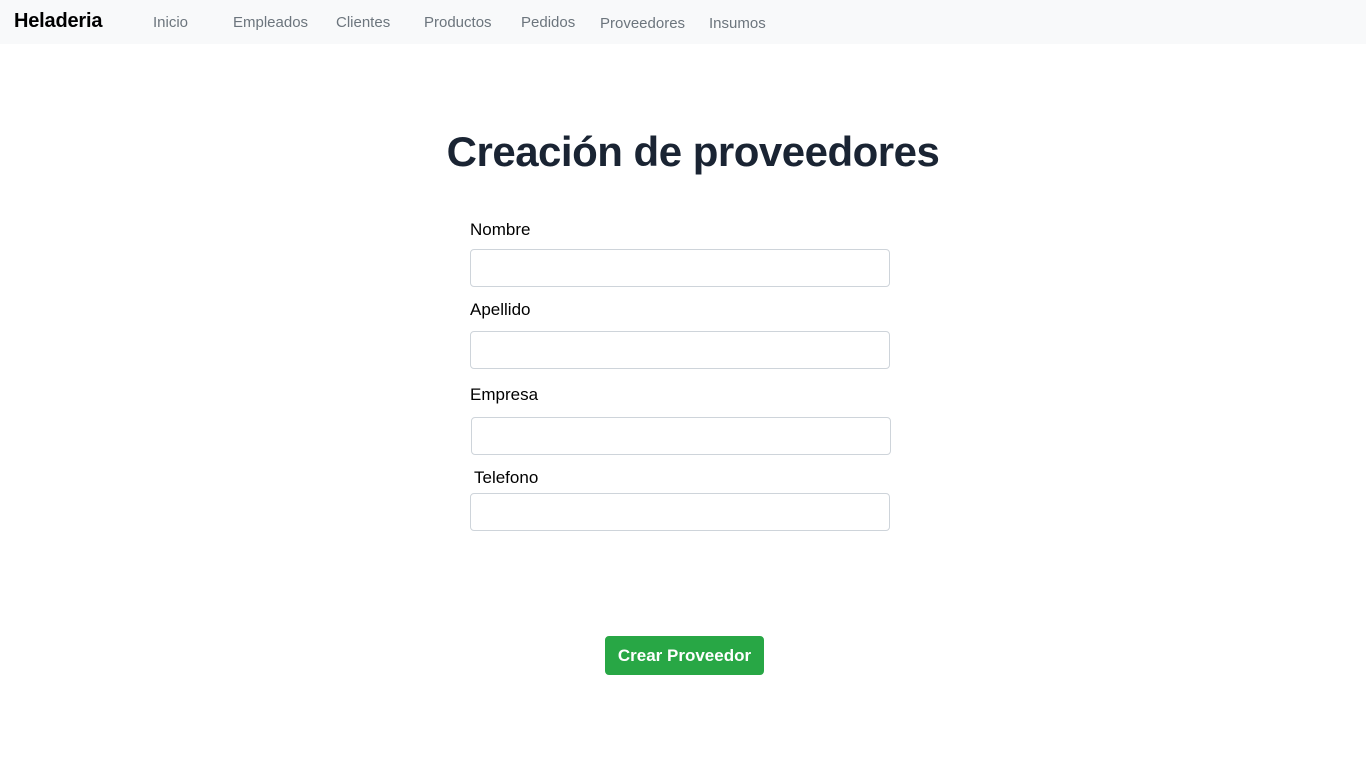 Image resolution: width=1366 pixels, height=768 pixels. Describe the element at coordinates (58, 21) in the screenshot. I see `brand-link: Heladeria` at that location.